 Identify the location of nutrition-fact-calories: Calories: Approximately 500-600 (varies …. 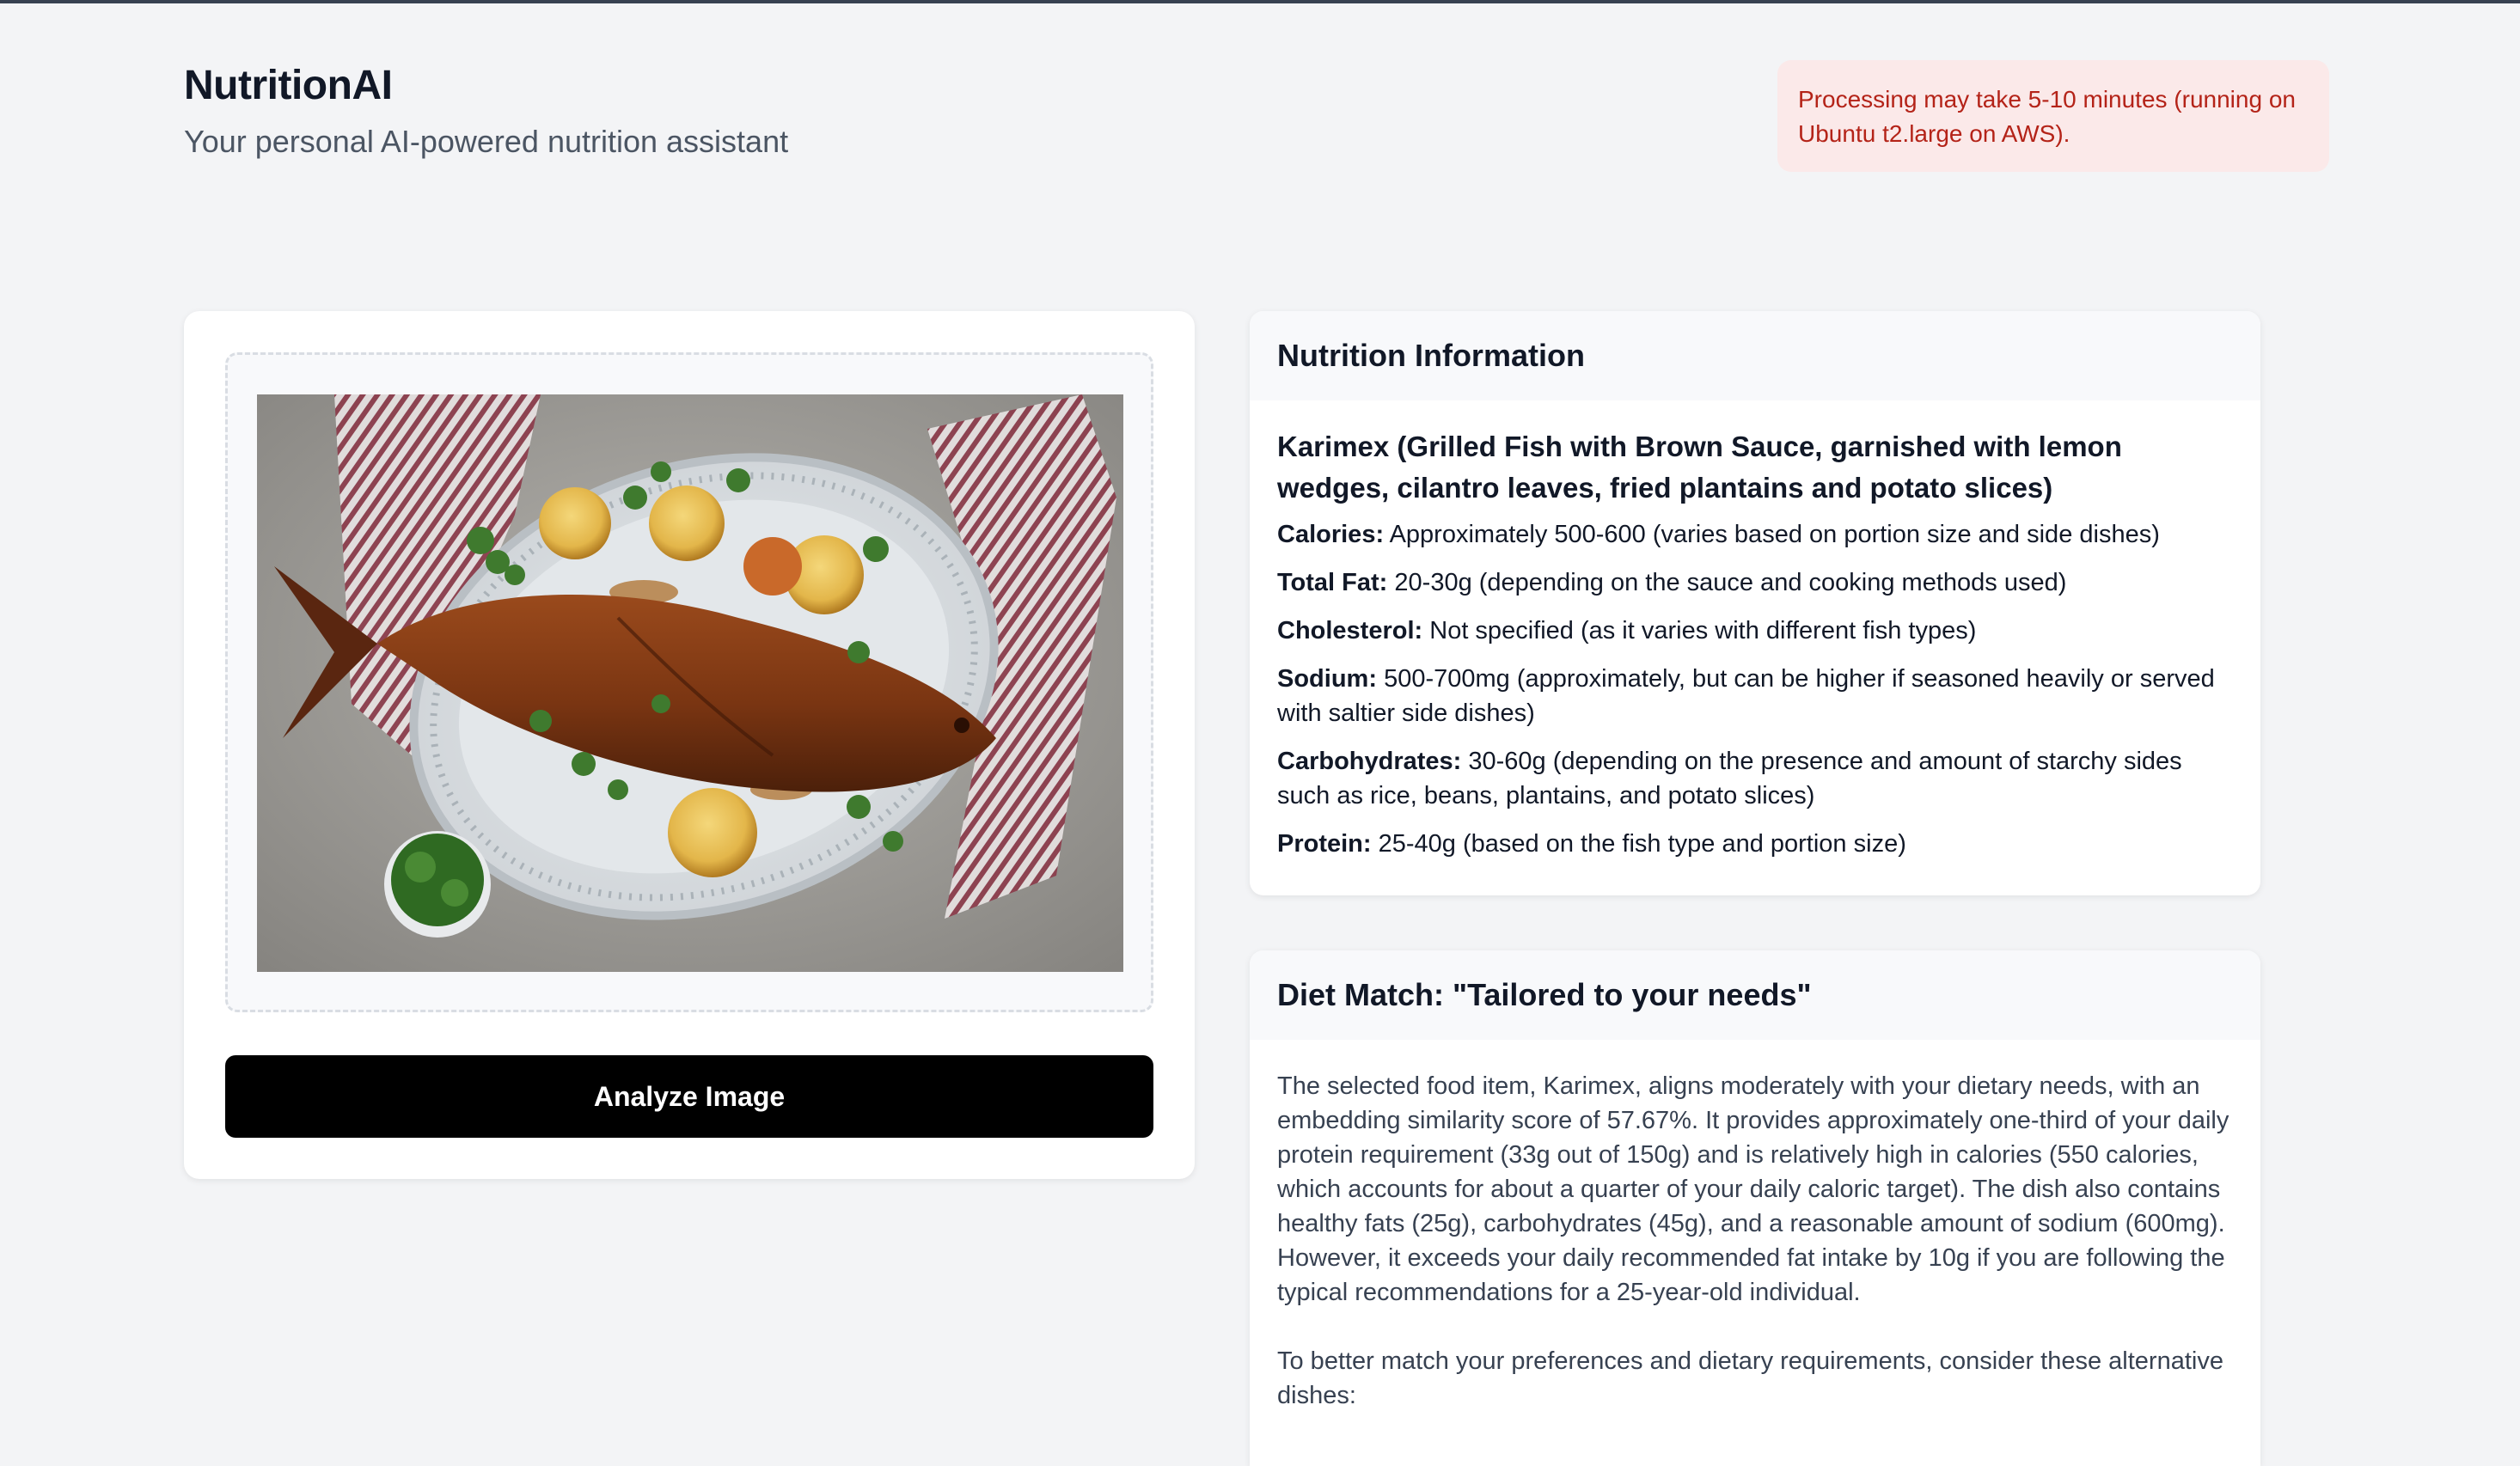
(1755, 534).